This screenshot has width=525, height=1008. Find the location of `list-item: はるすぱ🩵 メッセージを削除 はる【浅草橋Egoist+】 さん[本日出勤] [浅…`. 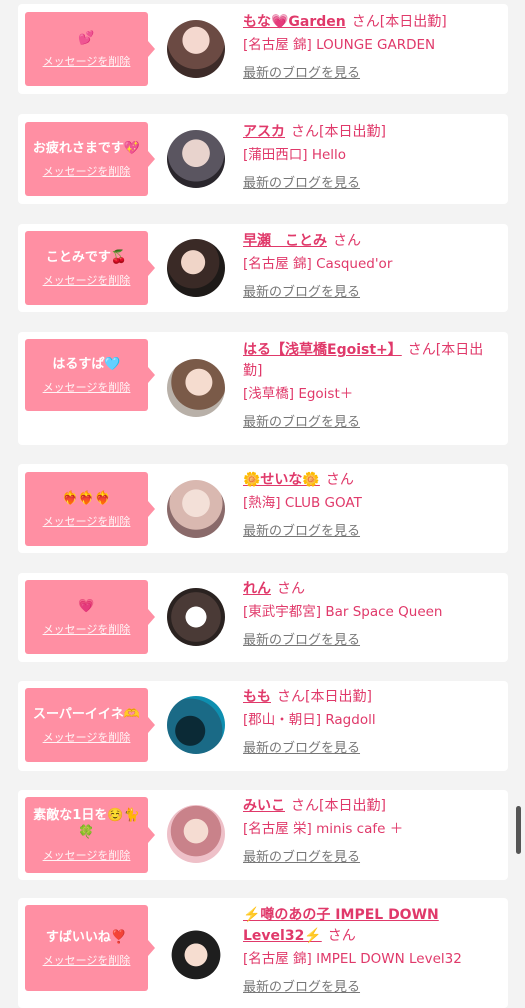

list-item: はるすぱ🩵 メッセージを削除 はる【浅草橋Egoist+】 さん[本日出勤] [浅… is located at coordinates (263, 388).